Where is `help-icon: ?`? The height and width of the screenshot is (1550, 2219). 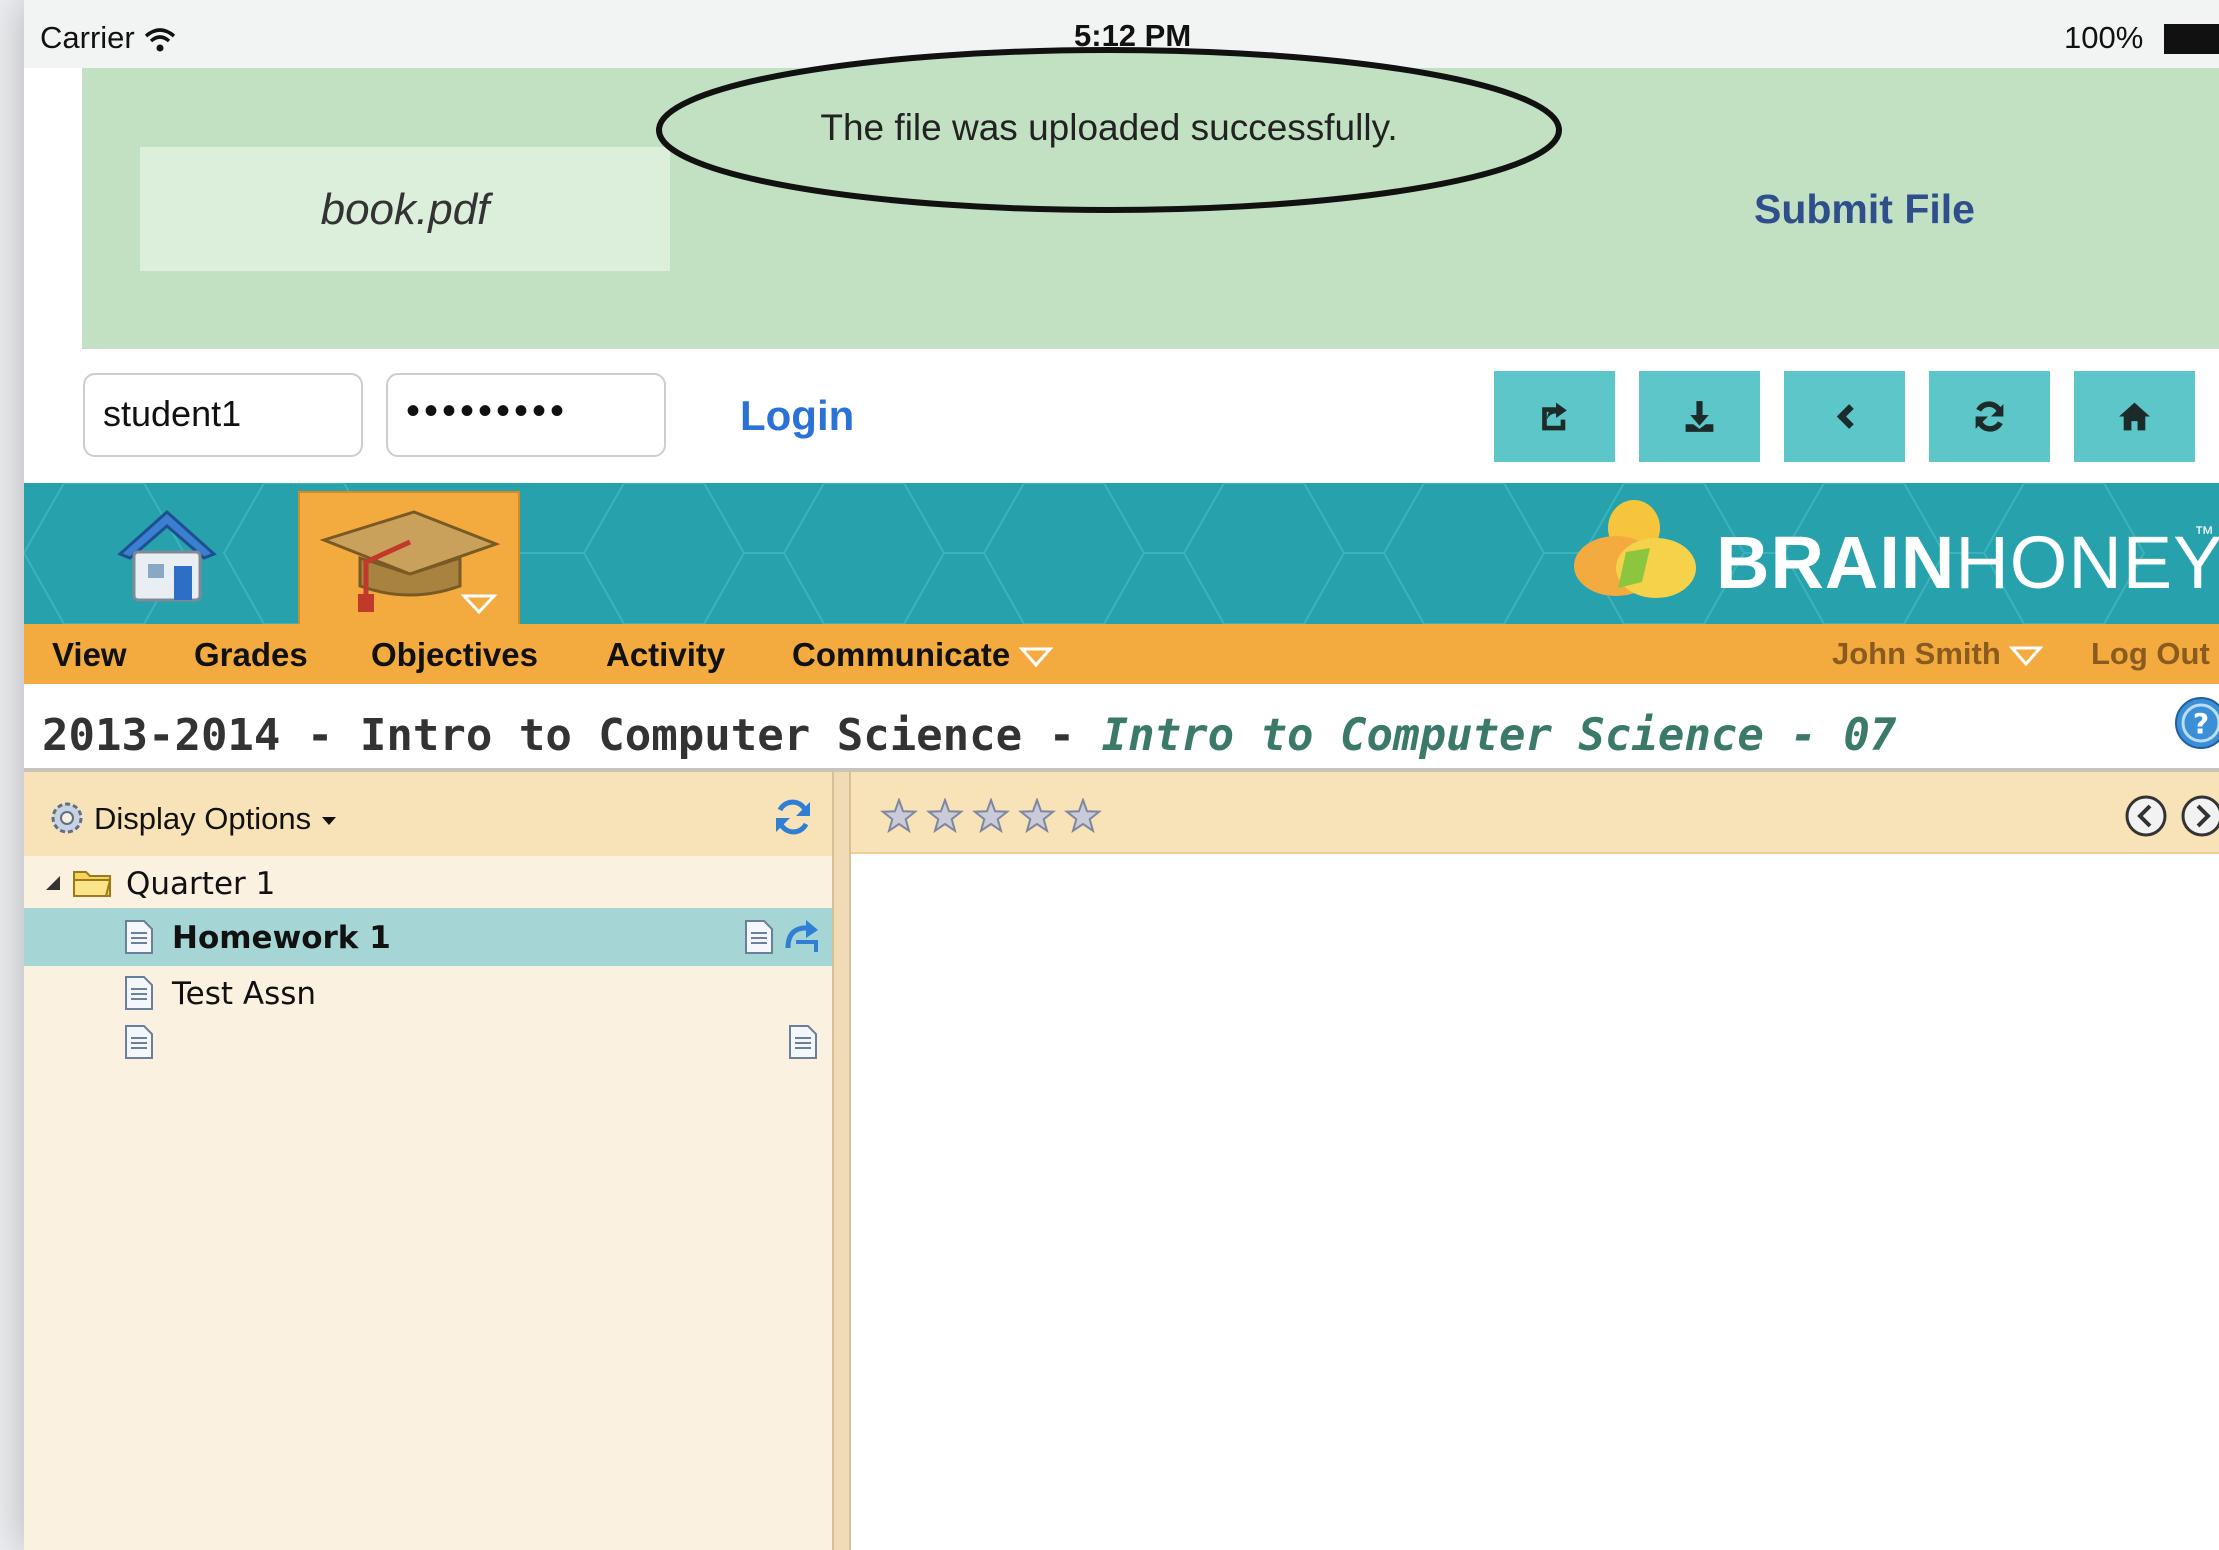
help-icon: ? is located at coordinates (2196, 723).